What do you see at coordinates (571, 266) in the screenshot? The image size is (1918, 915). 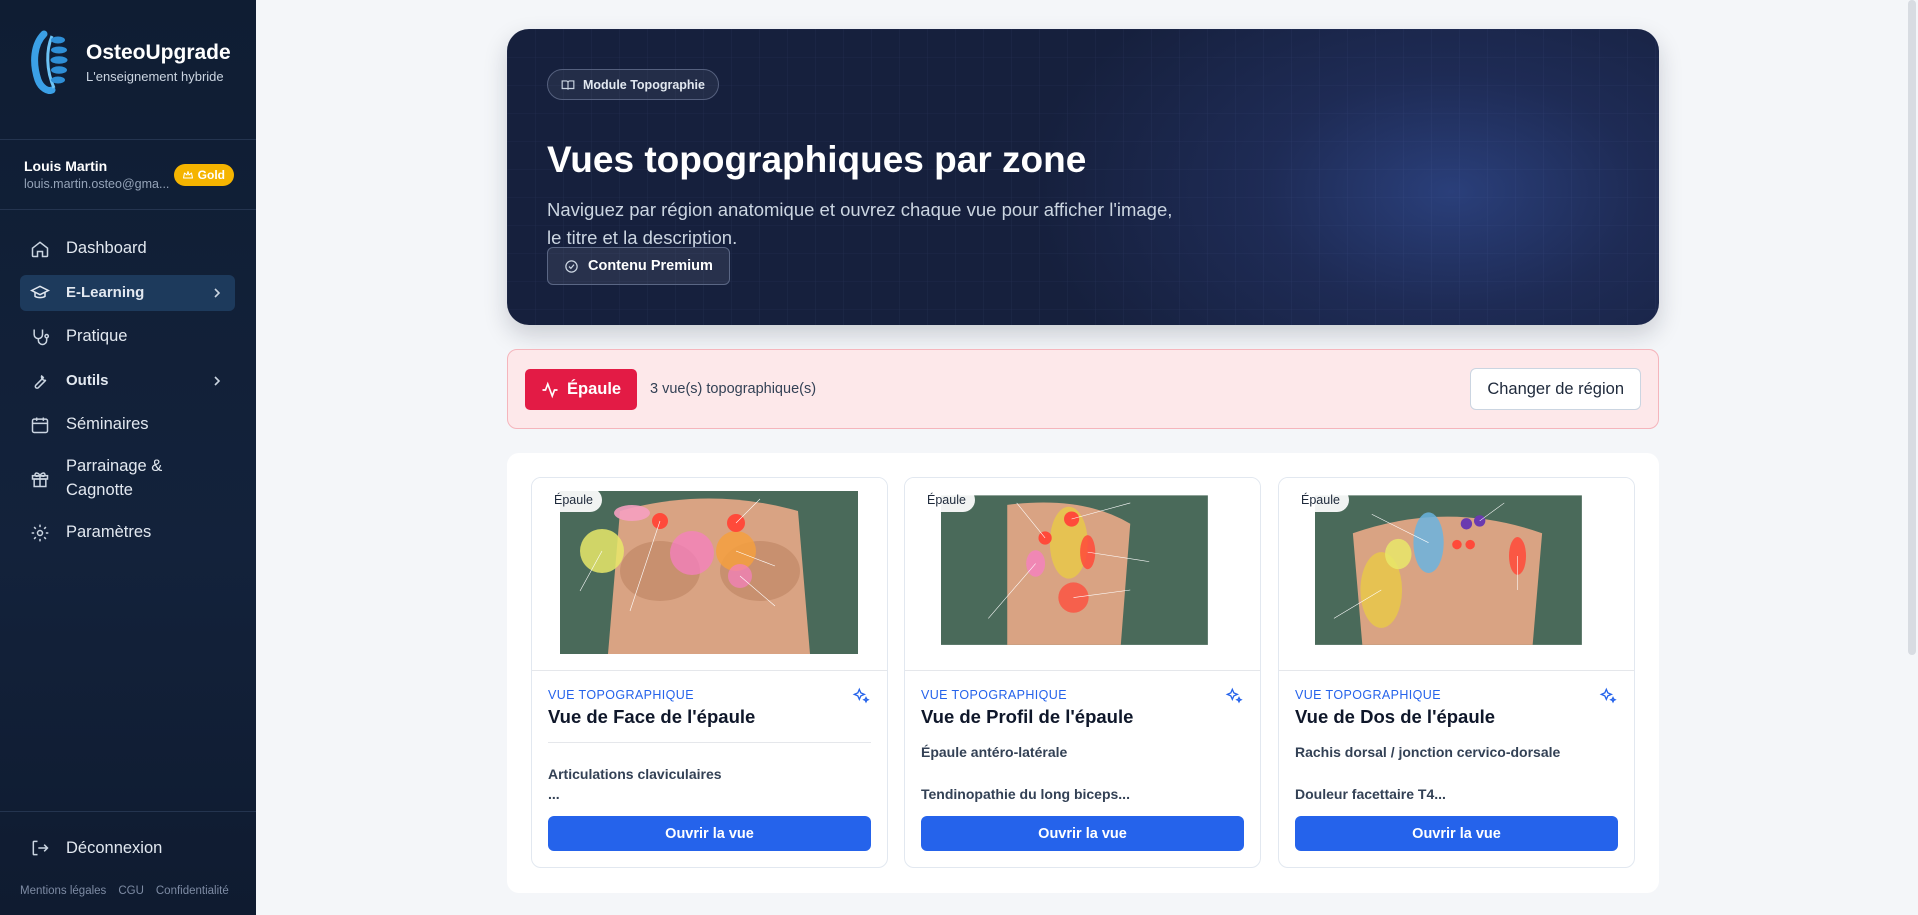 I see `check-circle-icon` at bounding box center [571, 266].